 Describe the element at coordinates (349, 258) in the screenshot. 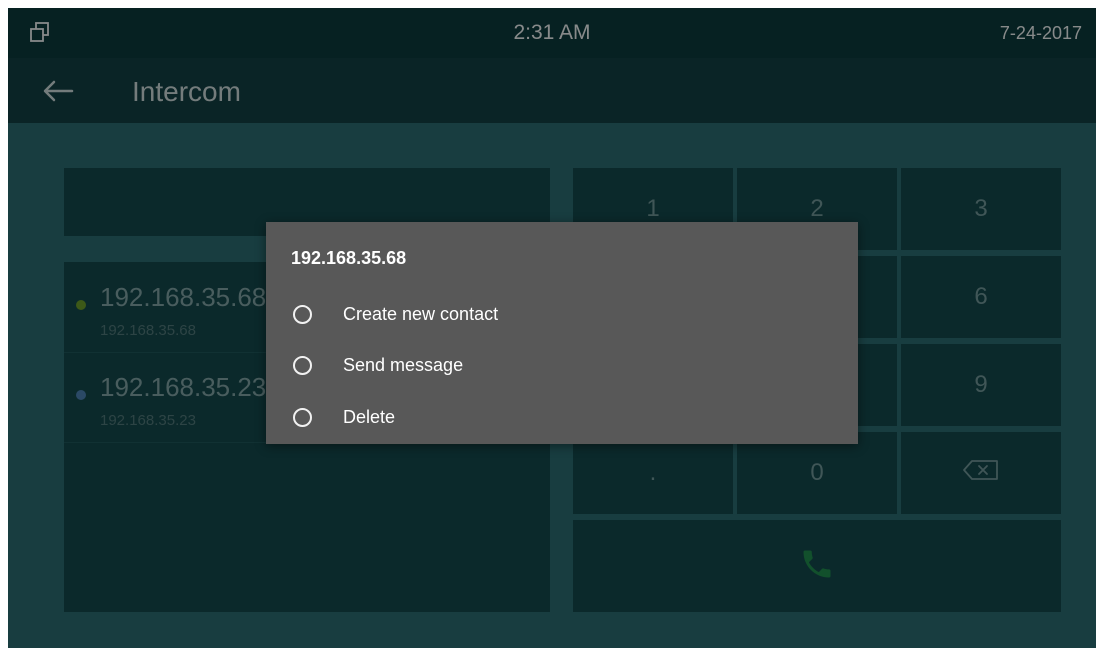

I see `dialog-title: 192.168.35.68` at that location.